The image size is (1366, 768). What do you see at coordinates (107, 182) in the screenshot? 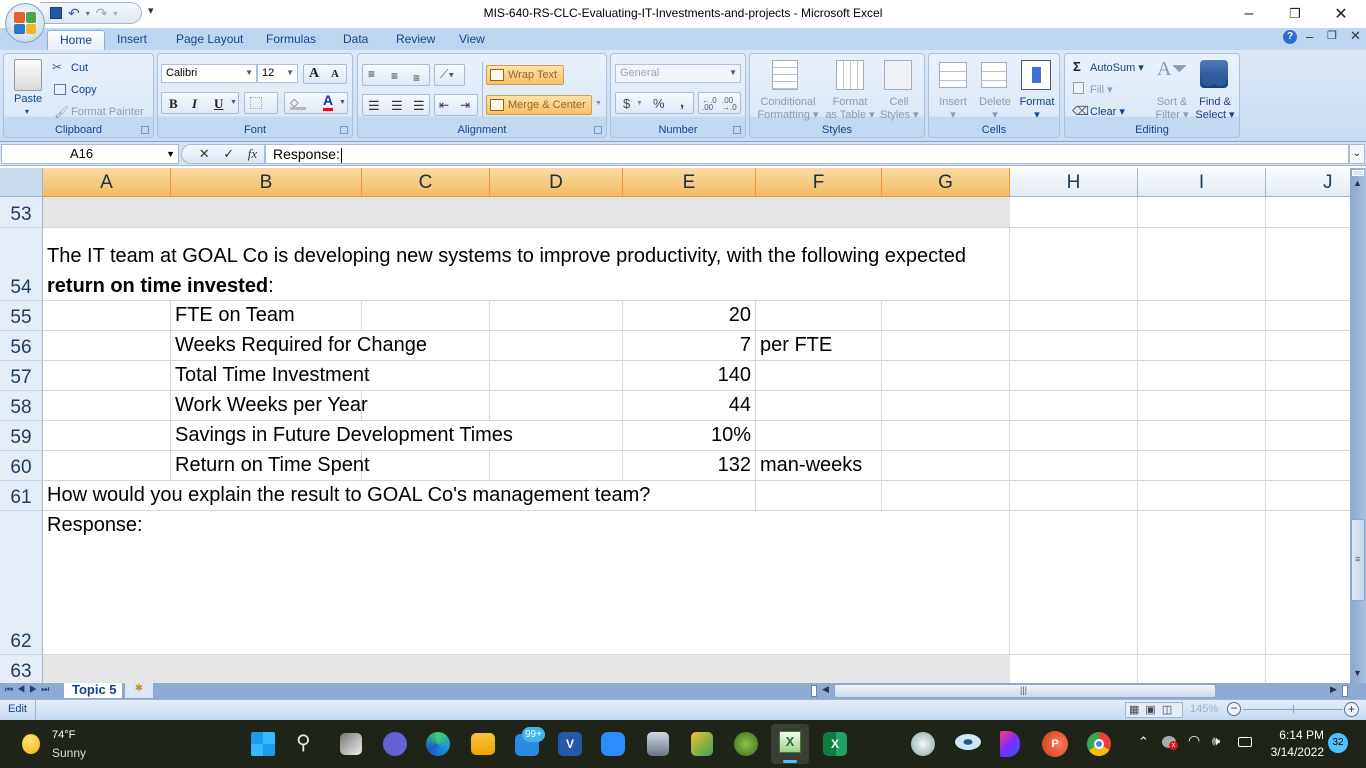
I see `column-header-a: A` at bounding box center [107, 182].